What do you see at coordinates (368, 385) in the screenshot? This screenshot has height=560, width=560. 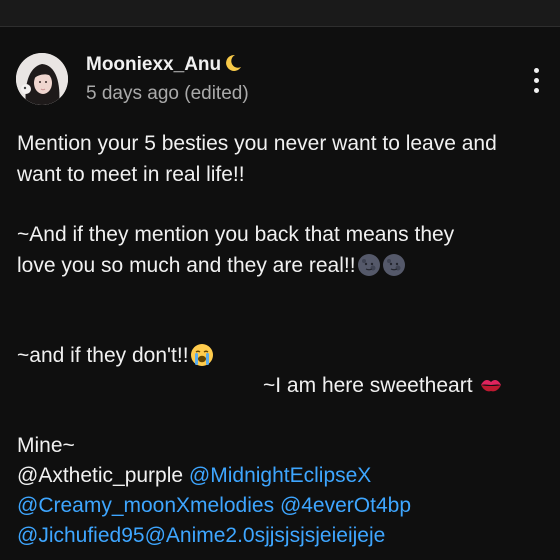 I see `comment-line-6-text: ~I am here sweetheart` at bounding box center [368, 385].